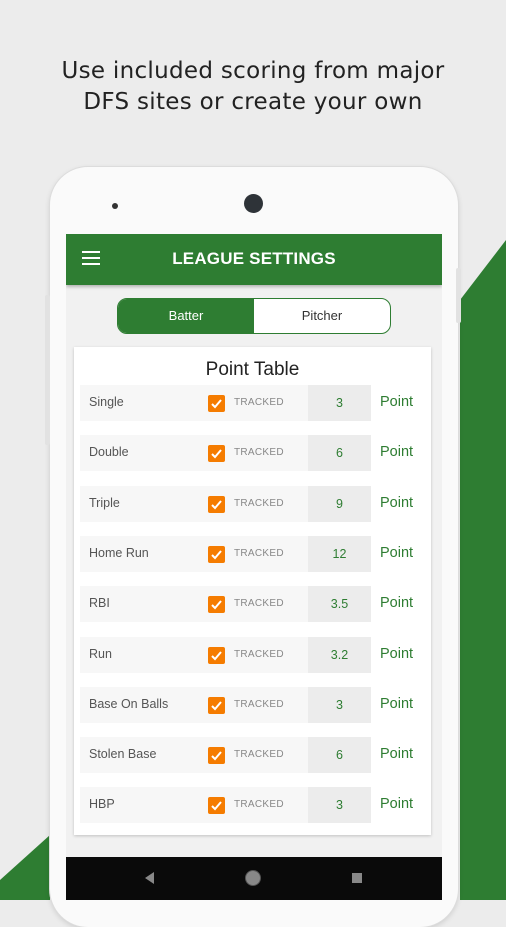  Describe the element at coordinates (109, 452) in the screenshot. I see `stat-label: Double` at that location.